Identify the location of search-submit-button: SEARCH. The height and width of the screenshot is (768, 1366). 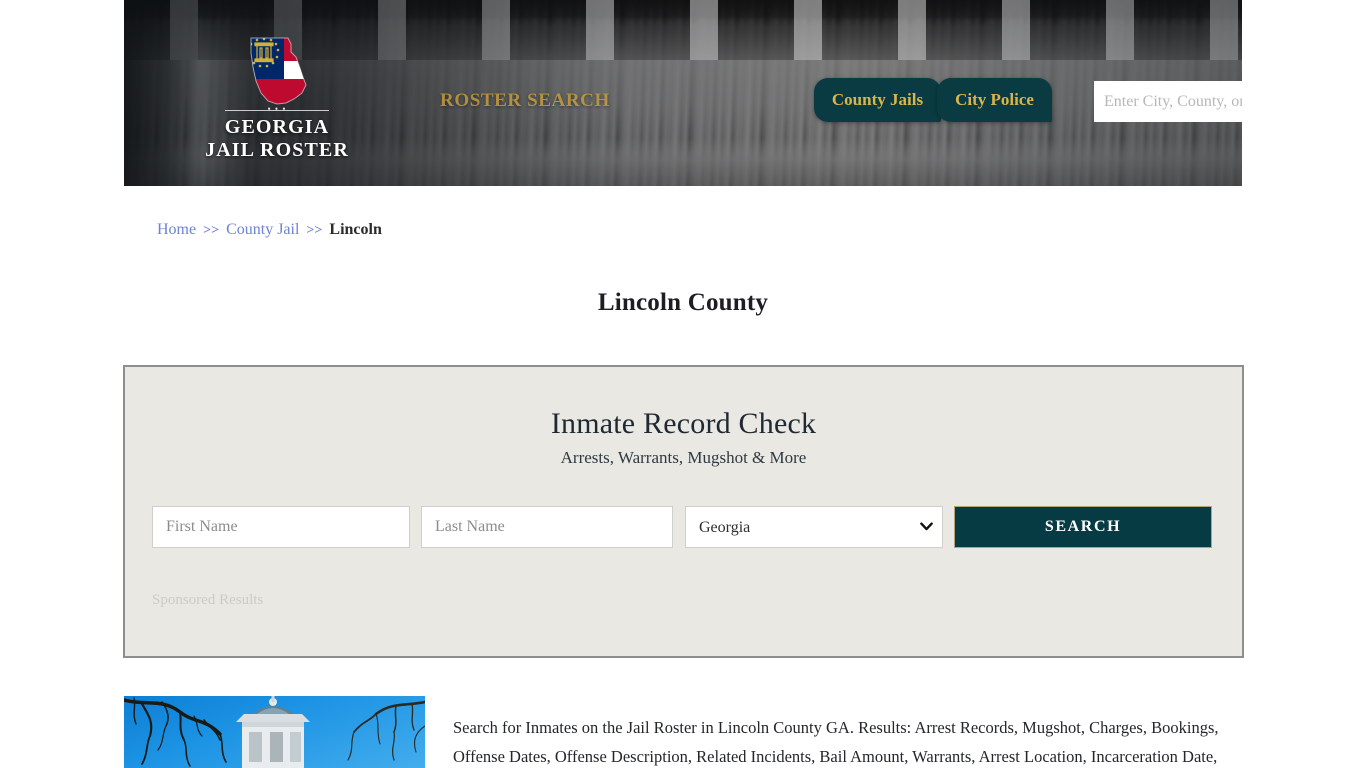
(1083, 527).